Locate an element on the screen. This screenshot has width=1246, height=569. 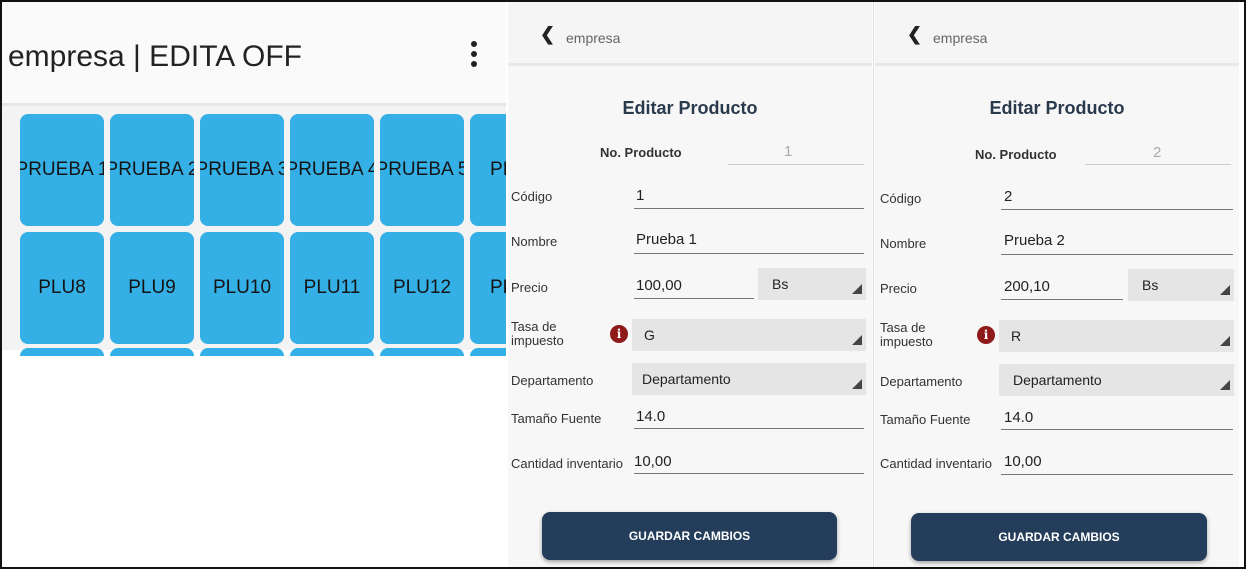
product-tile: PRUEBA 2 is located at coordinates (152, 170).